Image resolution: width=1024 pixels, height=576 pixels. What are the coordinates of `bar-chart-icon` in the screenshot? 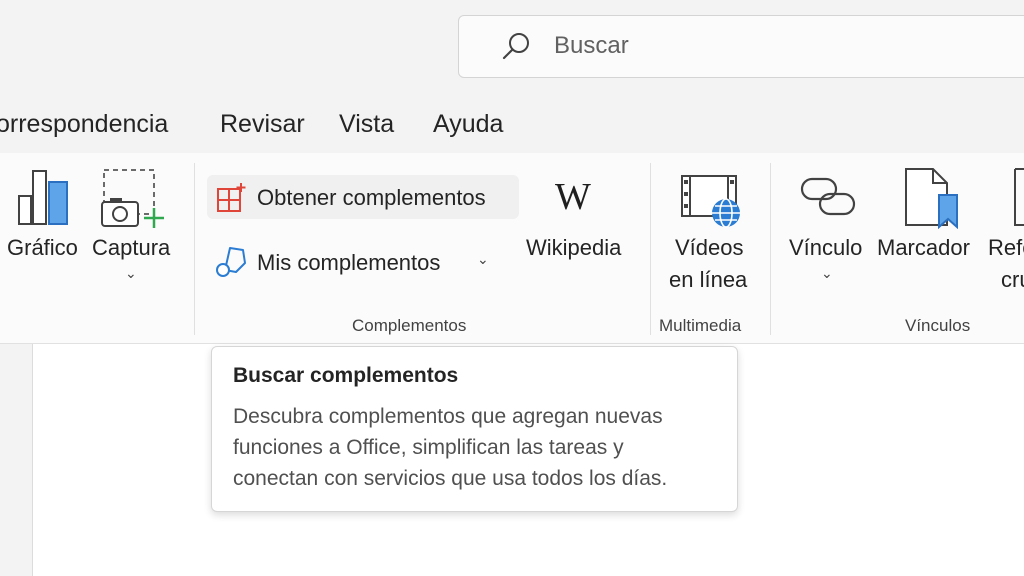 It's located at (43, 197).